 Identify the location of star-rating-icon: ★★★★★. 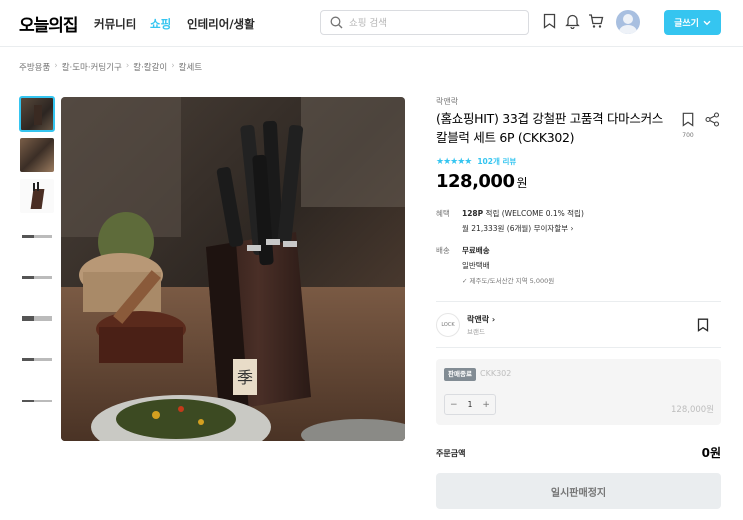
(454, 161).